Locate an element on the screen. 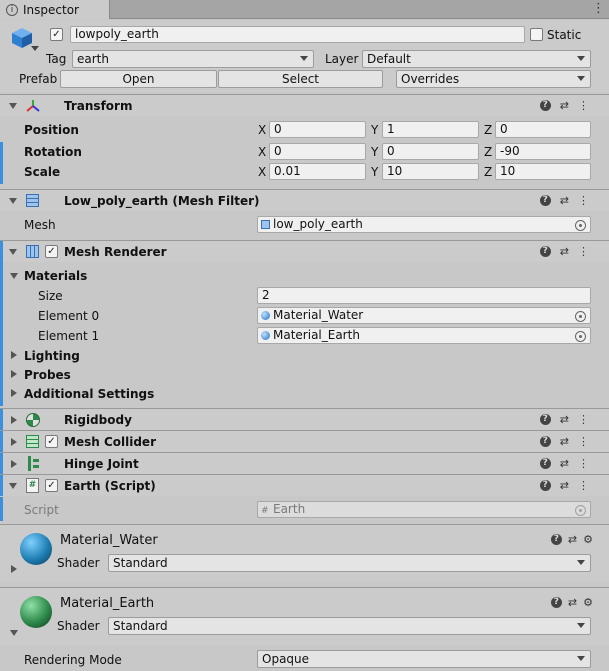 The image size is (609, 671). tab-label: Inspector is located at coordinates (51, 9).